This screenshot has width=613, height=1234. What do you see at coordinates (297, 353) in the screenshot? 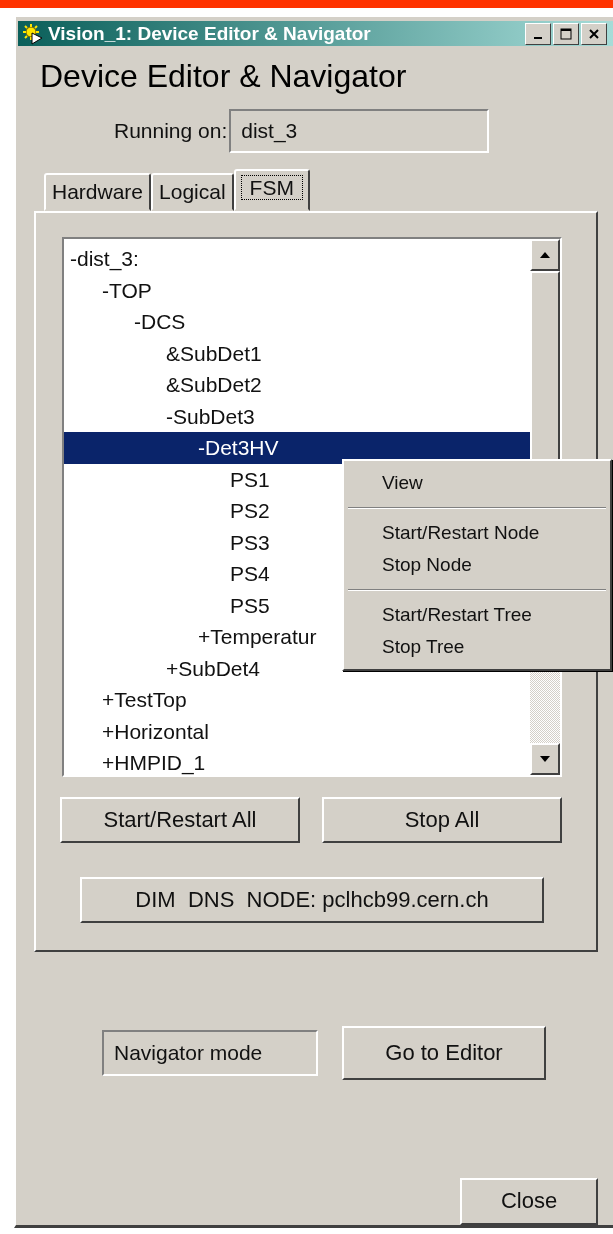
I see `tree-item: &SubDet1` at bounding box center [297, 353].